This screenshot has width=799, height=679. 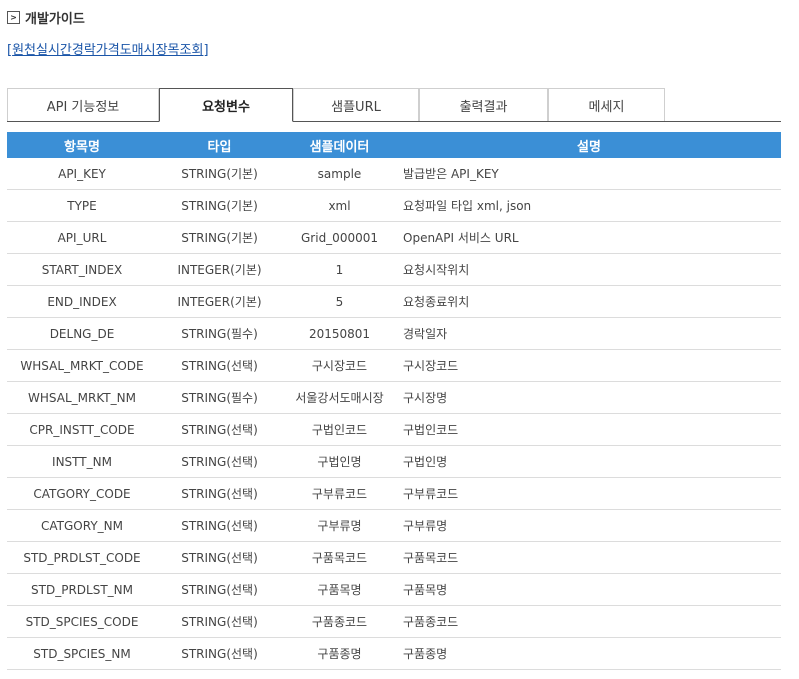 I want to click on cell-item-name: STD_SPCIES_CODE, so click(x=82, y=621).